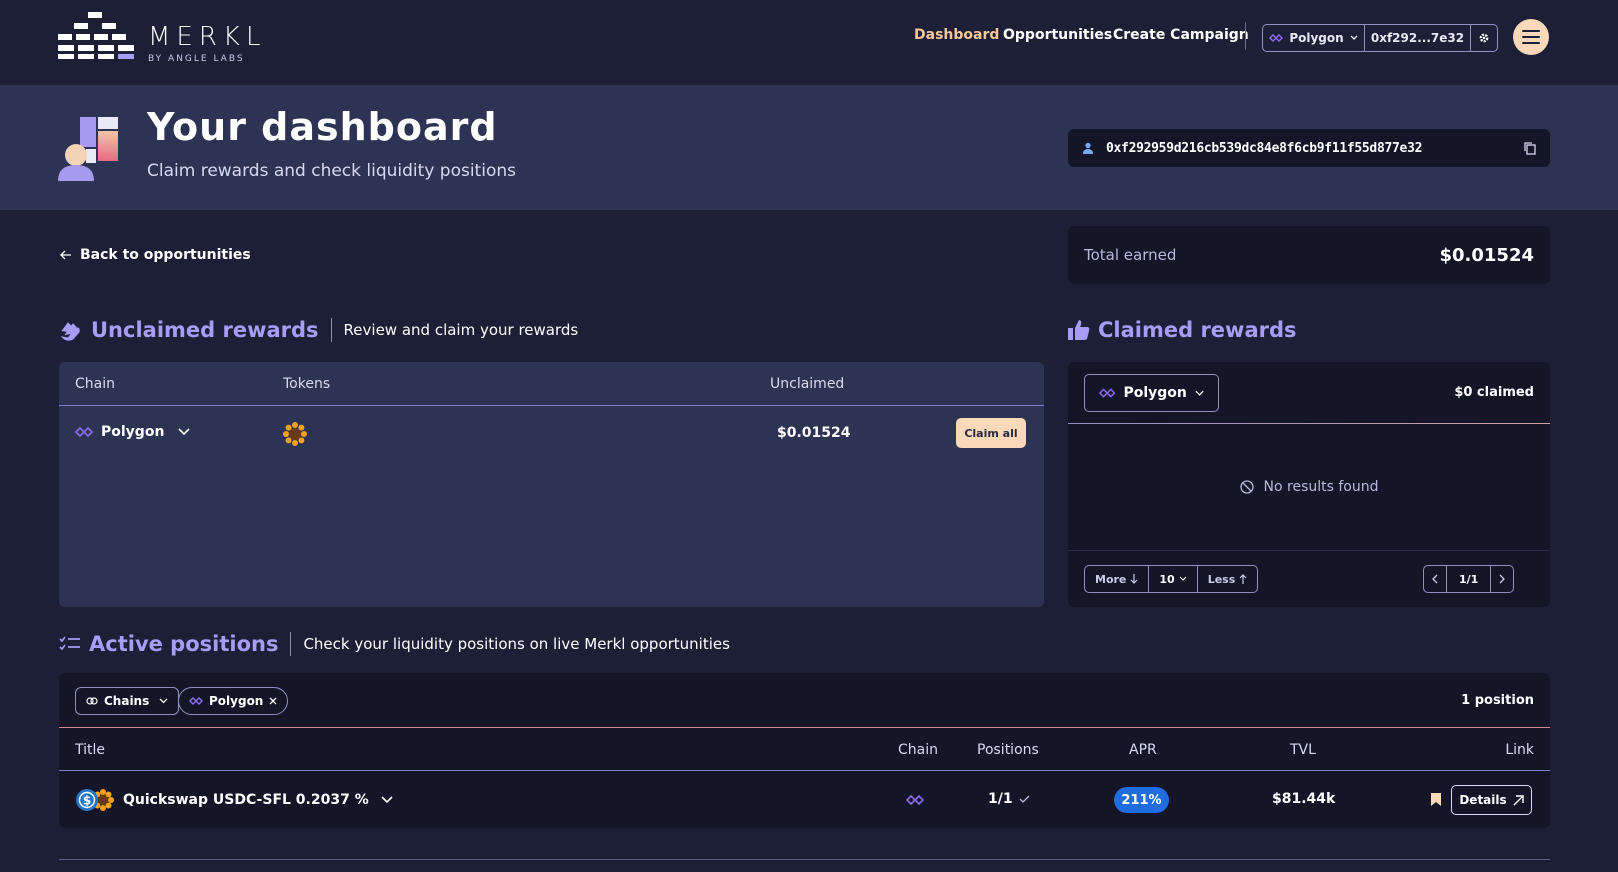 The width and height of the screenshot is (1618, 872). Describe the element at coordinates (1321, 486) in the screenshot. I see `empty-state-label: No results found` at that location.